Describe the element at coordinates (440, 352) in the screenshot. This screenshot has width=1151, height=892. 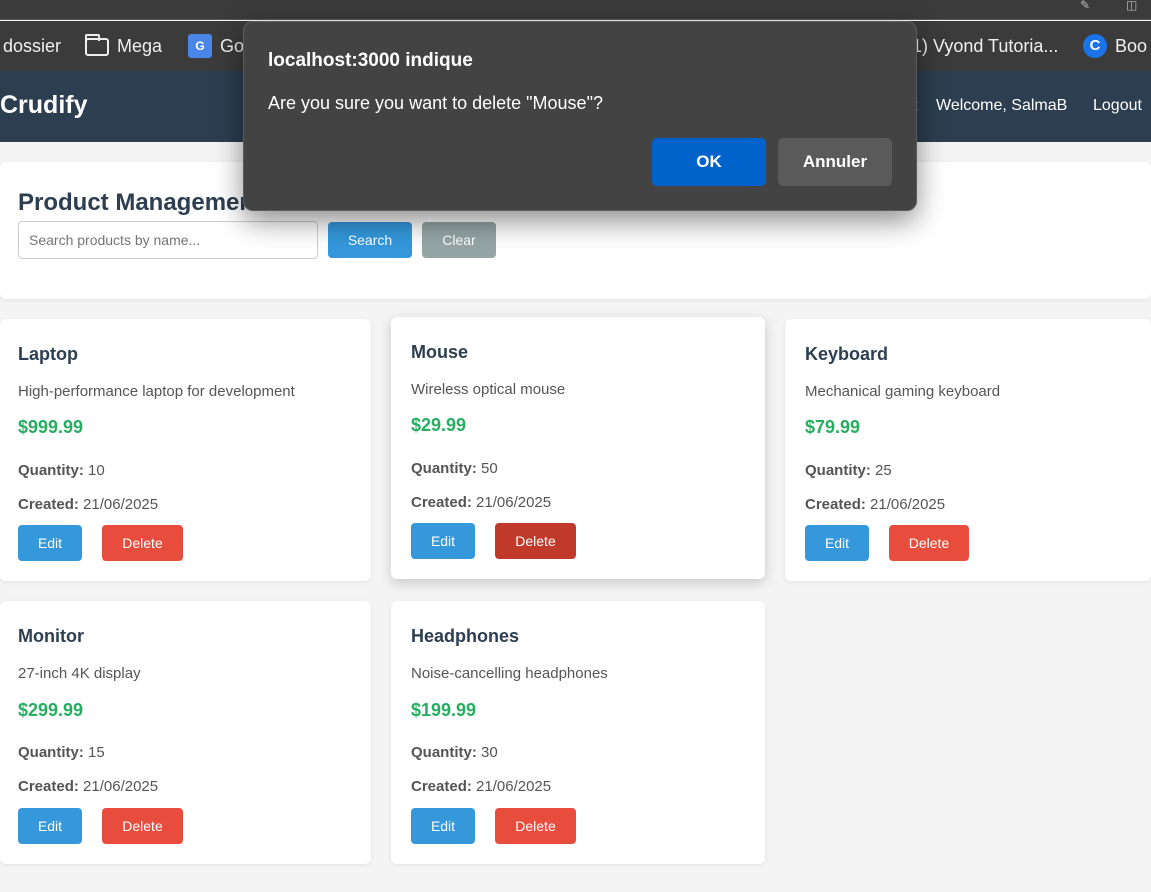
I see `product-name: Mouse` at that location.